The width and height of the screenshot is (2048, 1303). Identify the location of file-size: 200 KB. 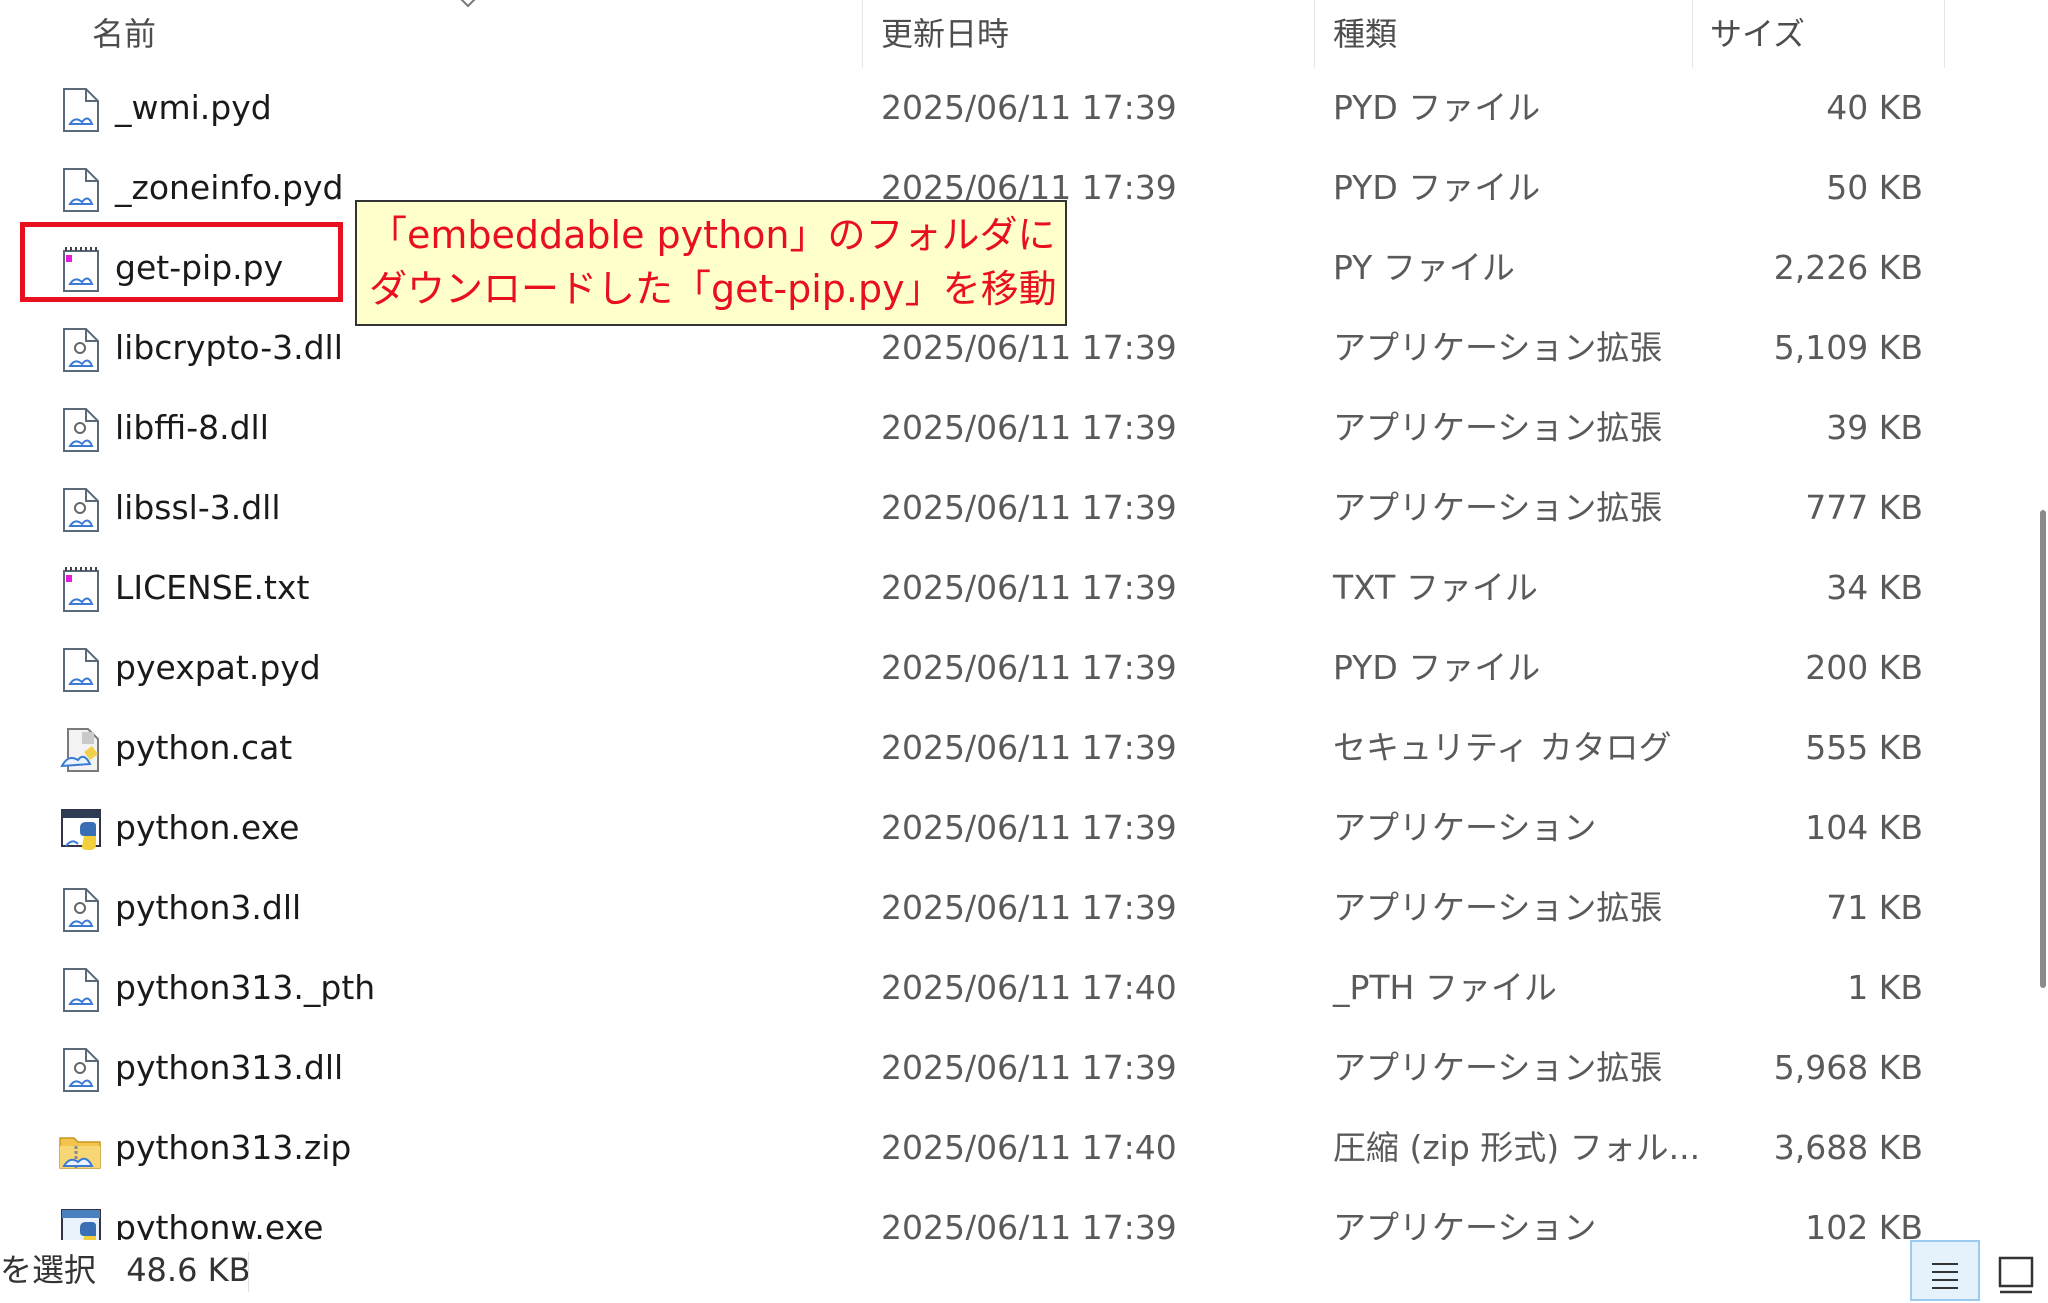
(1864, 667).